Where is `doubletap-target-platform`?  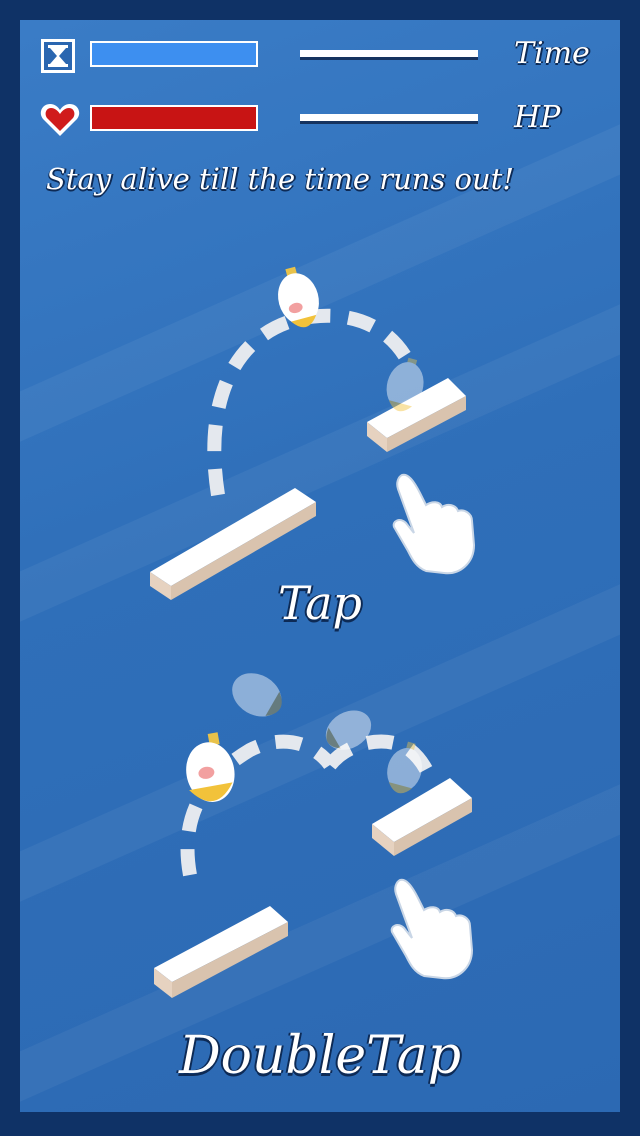 doubletap-target-platform is located at coordinates (422, 817).